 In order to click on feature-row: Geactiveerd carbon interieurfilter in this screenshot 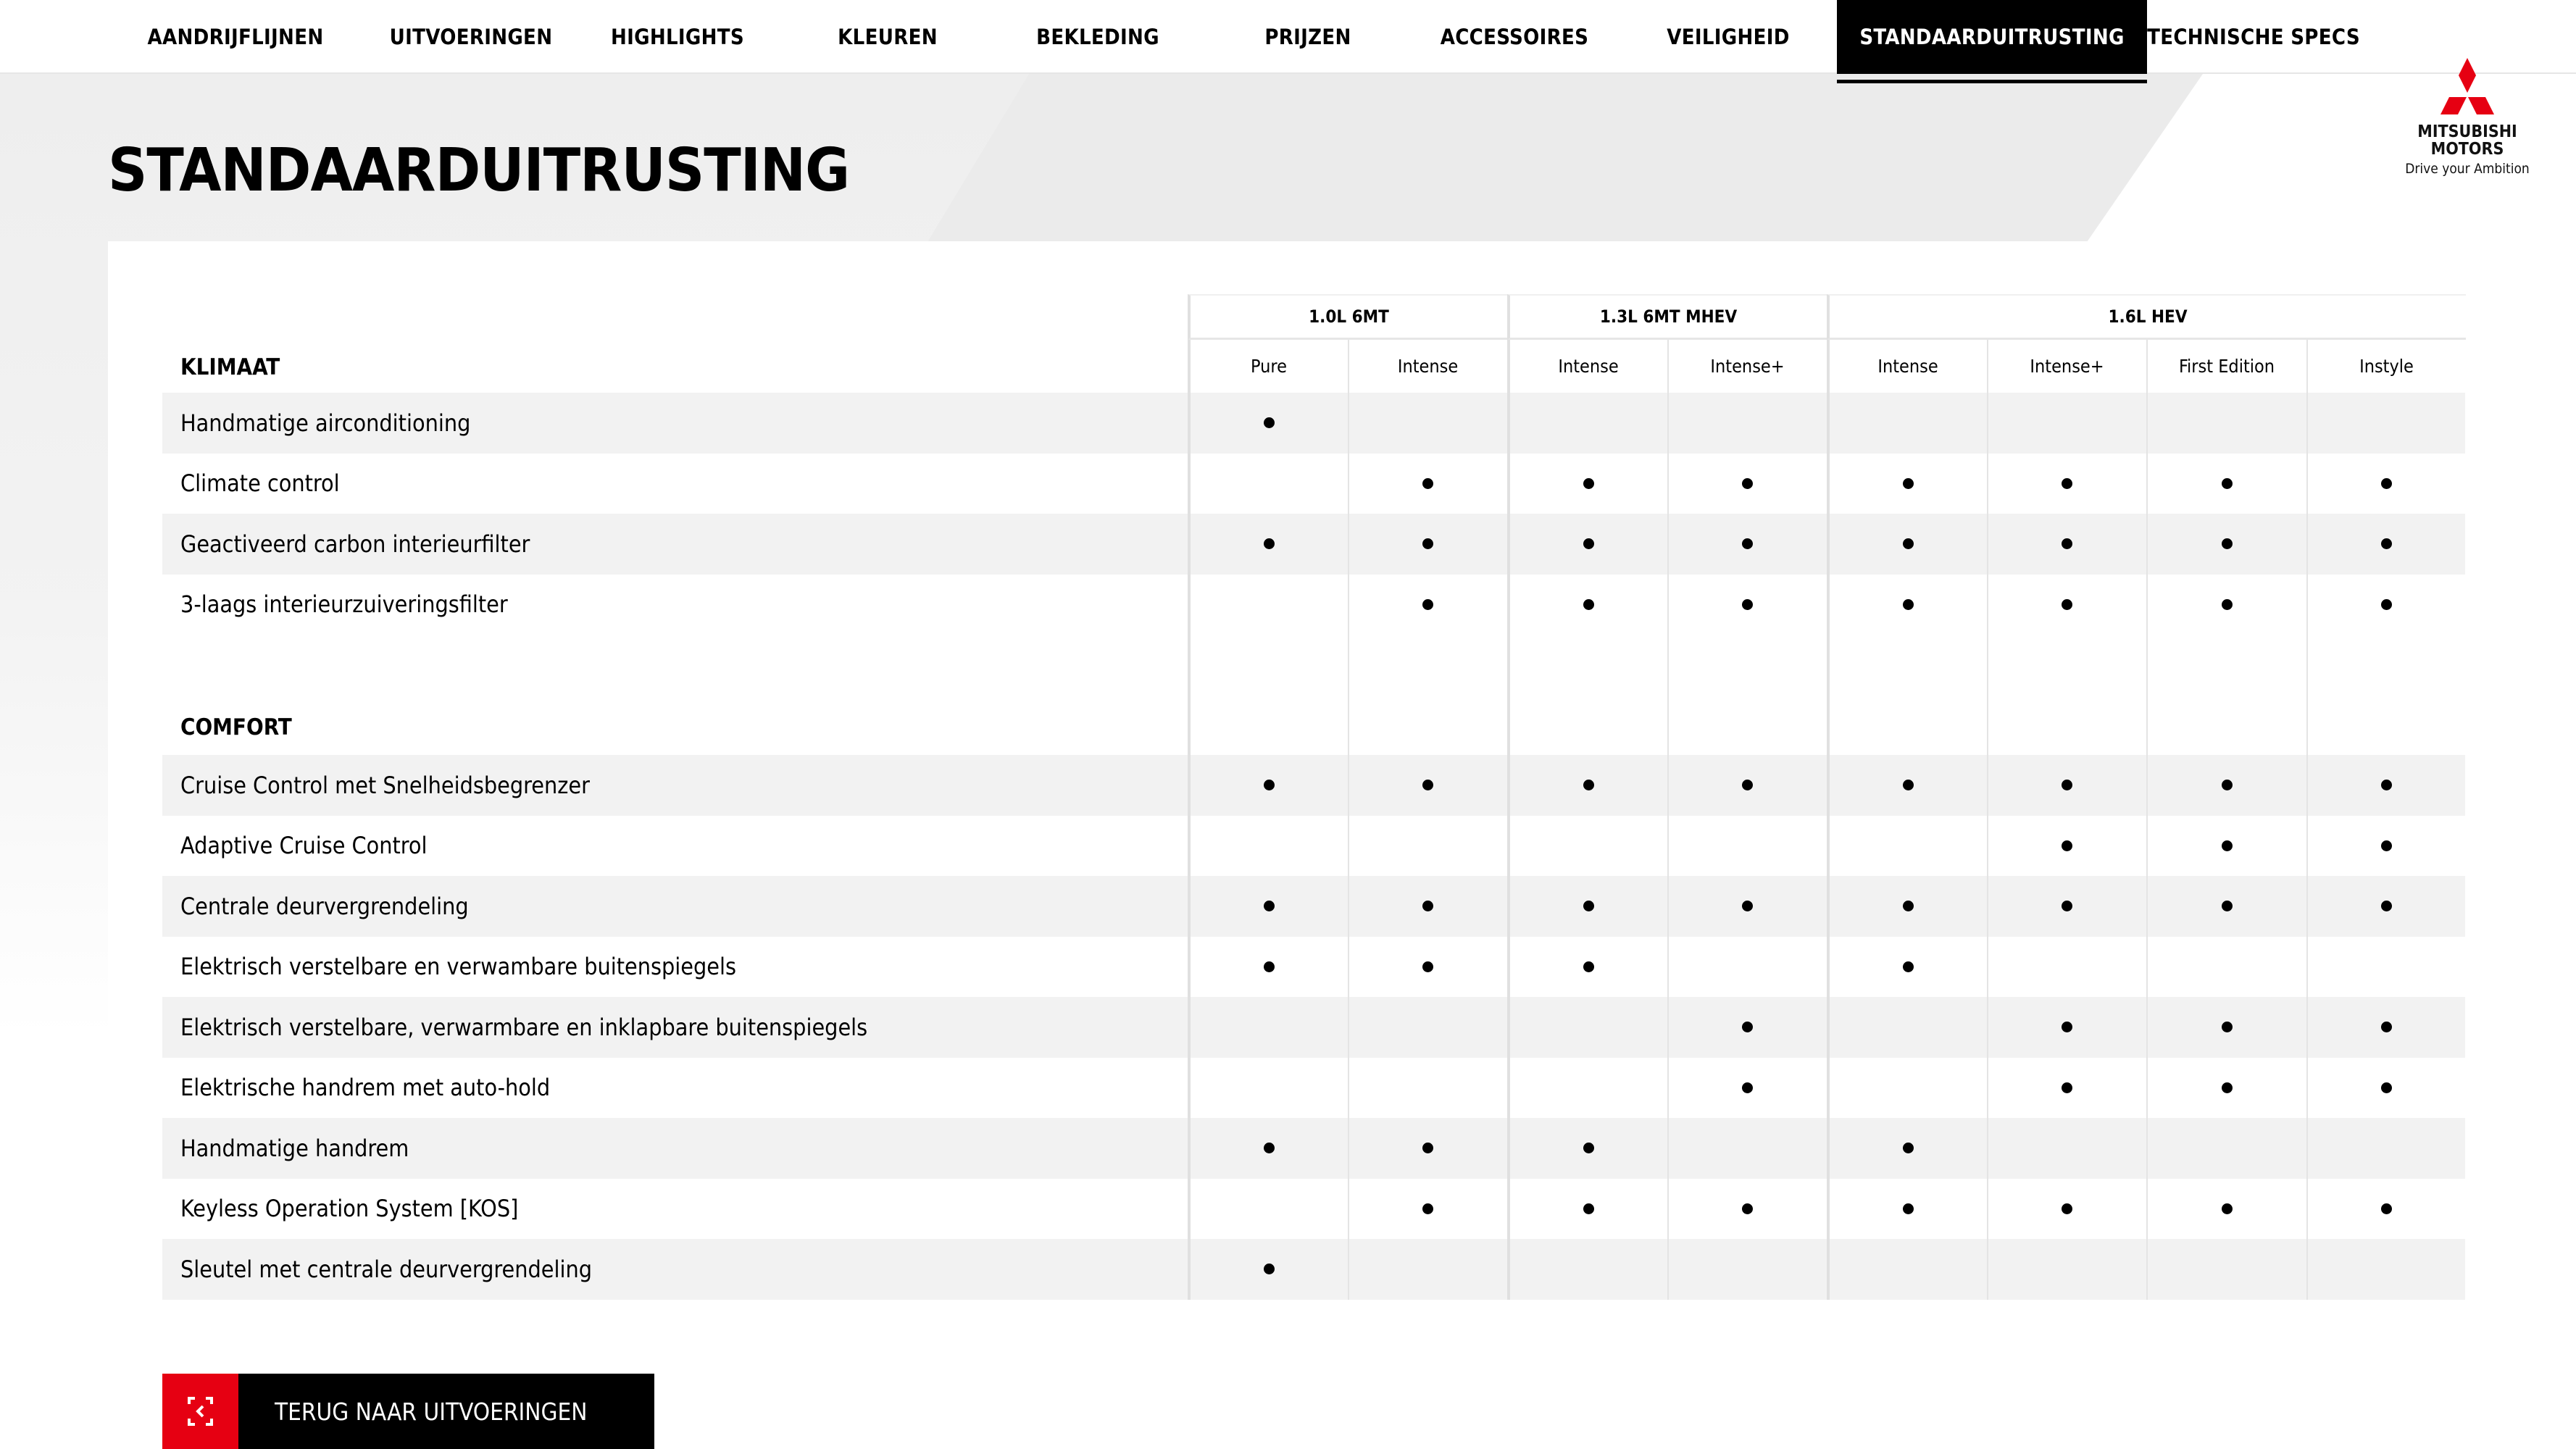, I will do `click(1313, 544)`.